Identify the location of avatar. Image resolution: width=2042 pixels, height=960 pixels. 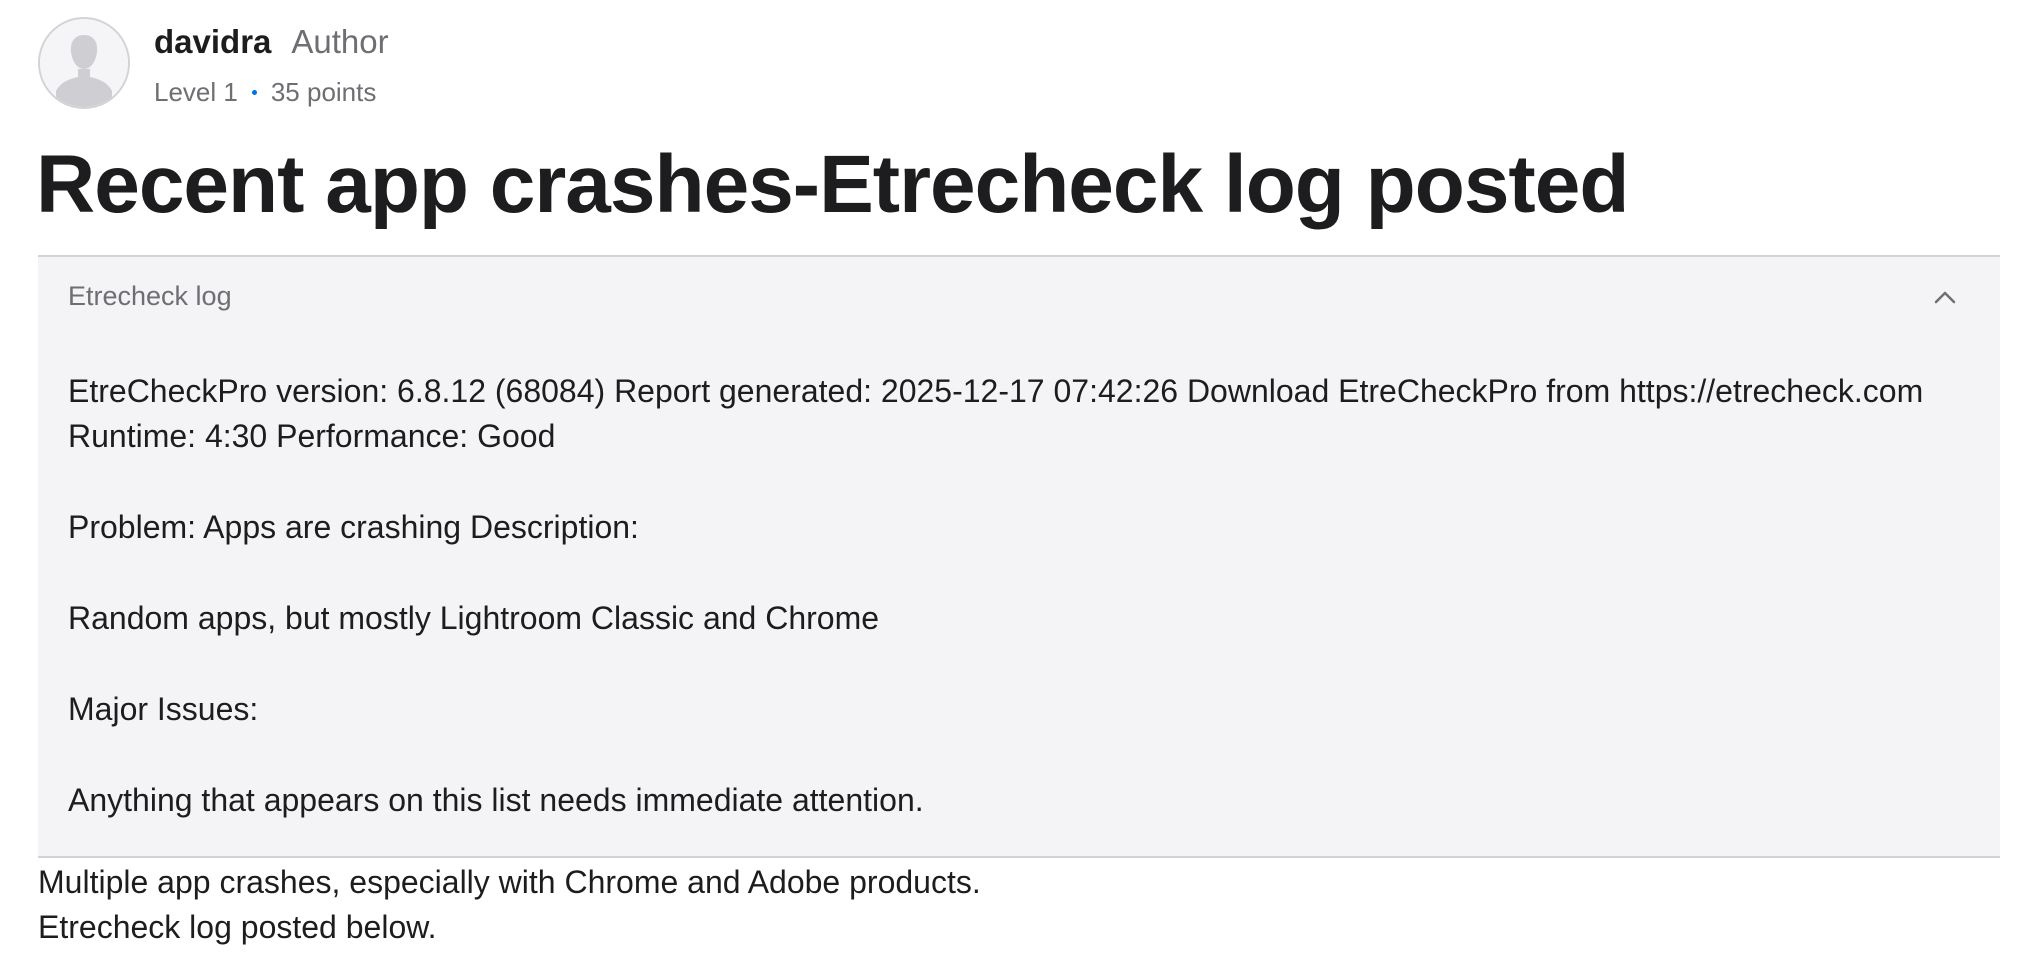
(84, 63).